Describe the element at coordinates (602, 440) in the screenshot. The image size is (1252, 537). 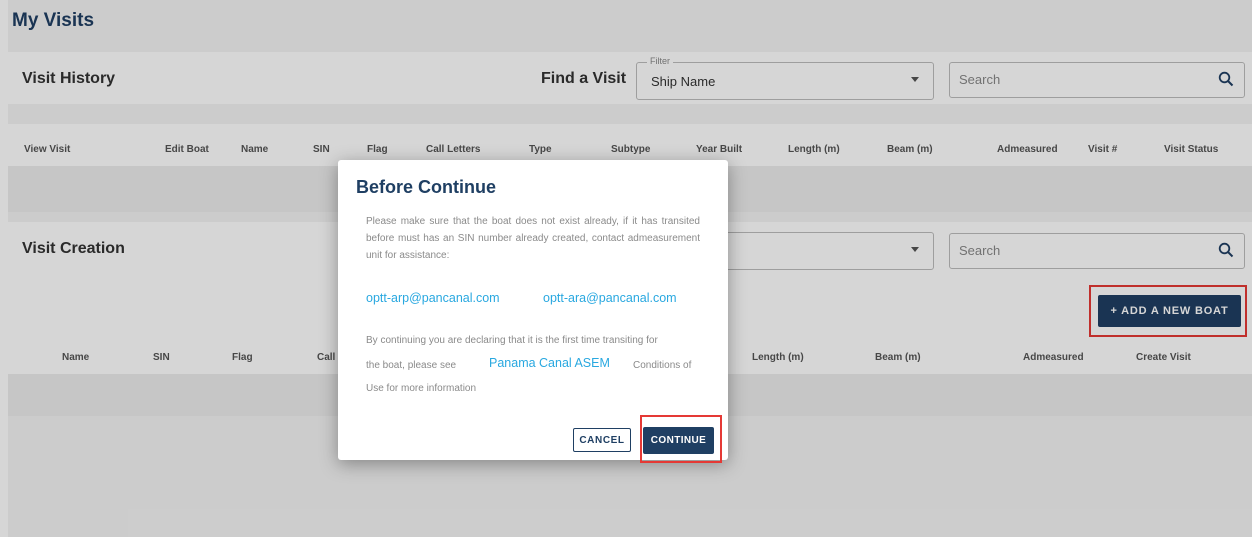
I see `cancel-button: CANCEL` at that location.